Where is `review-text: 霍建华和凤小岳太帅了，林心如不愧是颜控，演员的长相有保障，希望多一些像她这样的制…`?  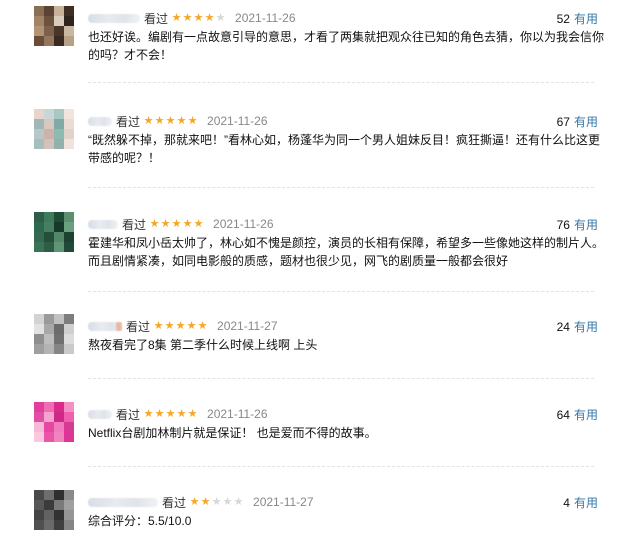
review-text: 霍建华和凤小岳太帅了，林心如不愧是颜控，演员的长相有保障，希望多一些像她这样的制… is located at coordinates (346, 252).